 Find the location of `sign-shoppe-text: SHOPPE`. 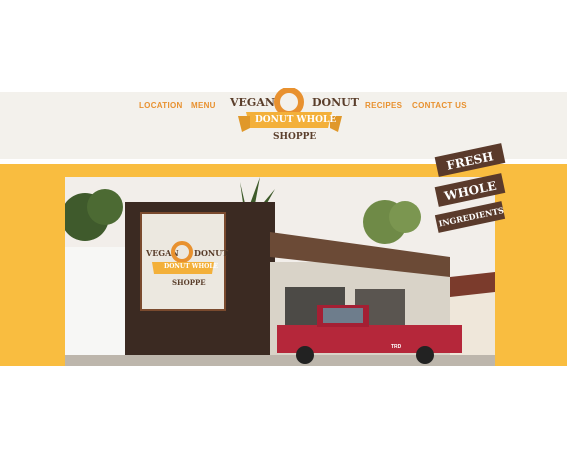

sign-shoppe-text: SHOPPE is located at coordinates (189, 282).